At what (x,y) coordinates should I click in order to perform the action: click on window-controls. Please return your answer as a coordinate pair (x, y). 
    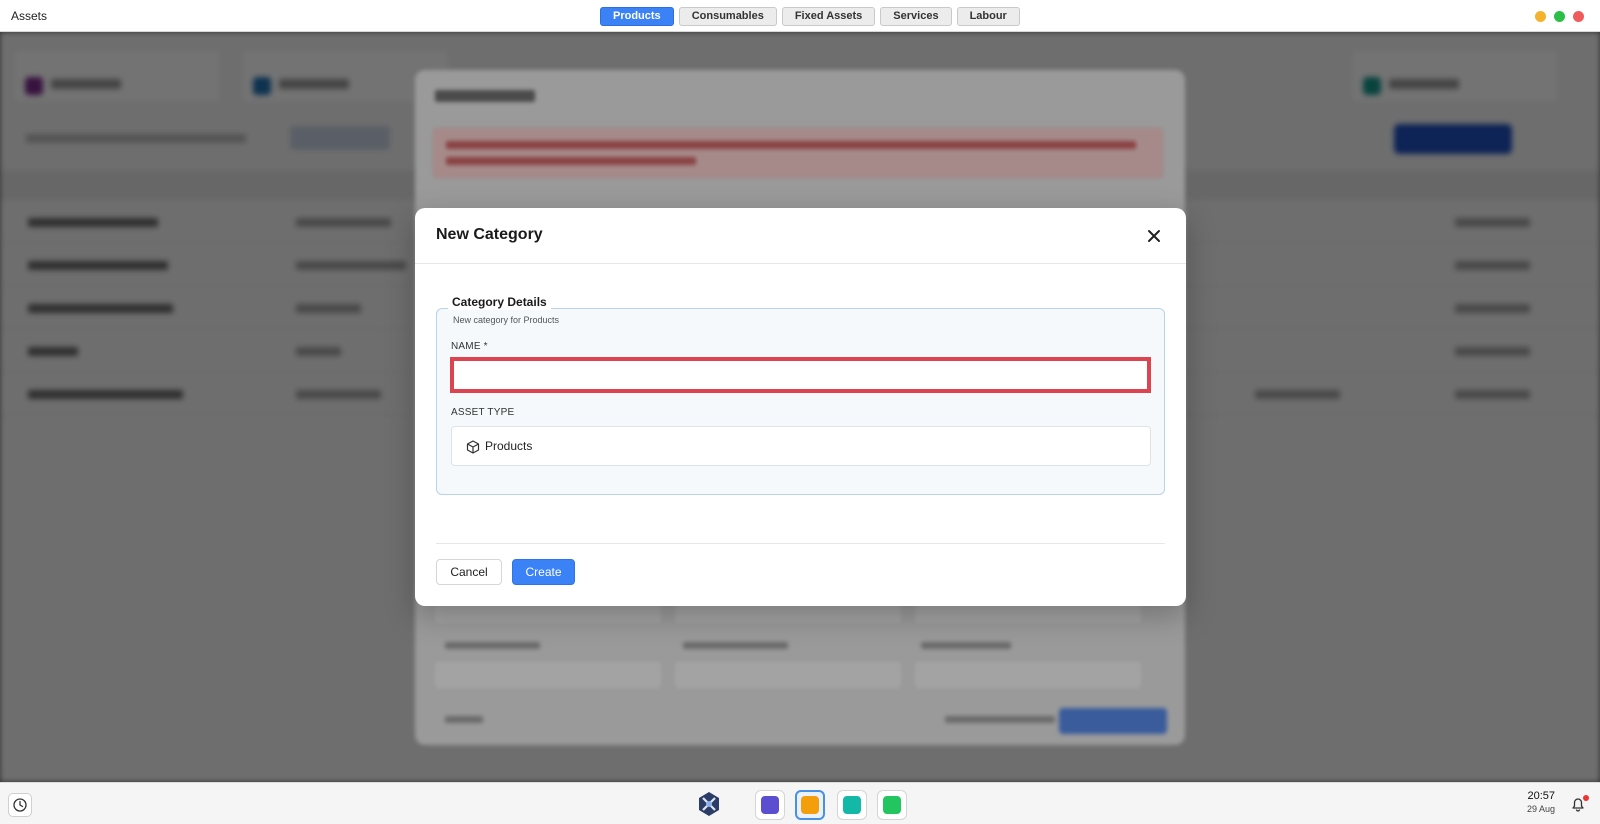
    Looking at the image, I should click on (1559, 16).